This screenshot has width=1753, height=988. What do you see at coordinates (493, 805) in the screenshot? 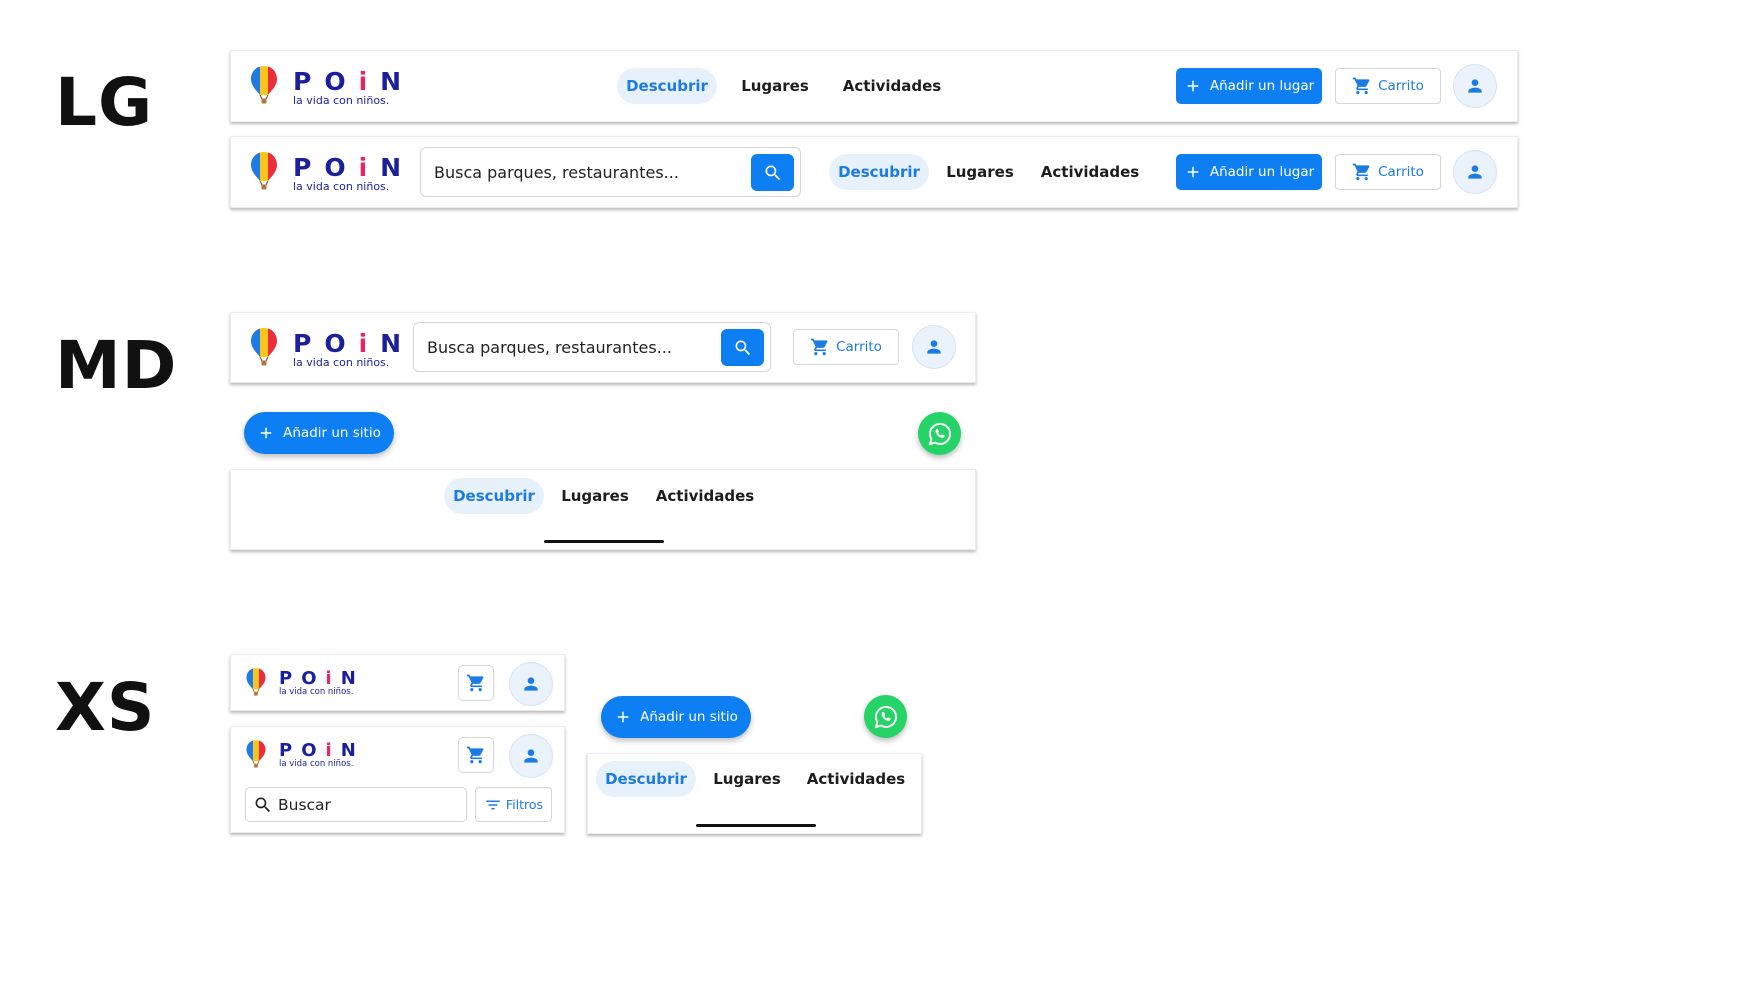
I see `filter-icon` at bounding box center [493, 805].